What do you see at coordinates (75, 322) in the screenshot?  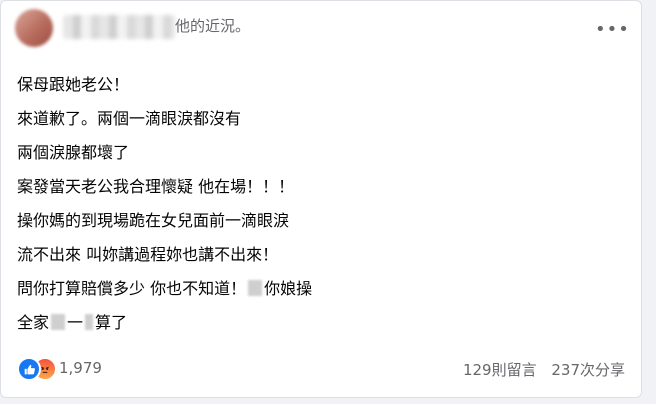 I see `post-line-part: 一` at bounding box center [75, 322].